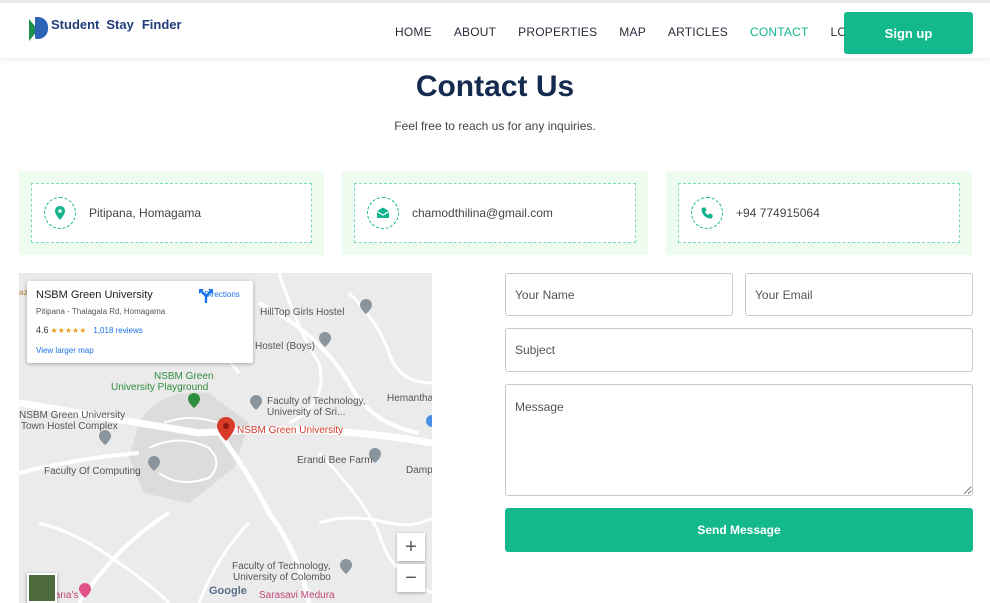 This screenshot has width=990, height=603. I want to click on map-label-town-hostel-2: Town Hostel Complex, so click(69, 426).